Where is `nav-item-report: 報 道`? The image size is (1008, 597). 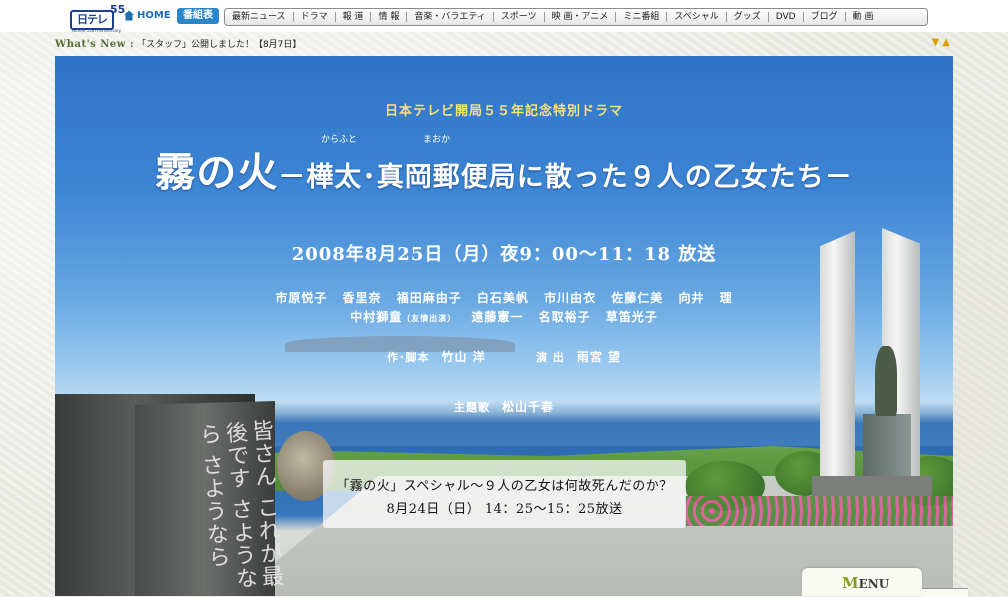
nav-item-report: 報 道 is located at coordinates (354, 17).